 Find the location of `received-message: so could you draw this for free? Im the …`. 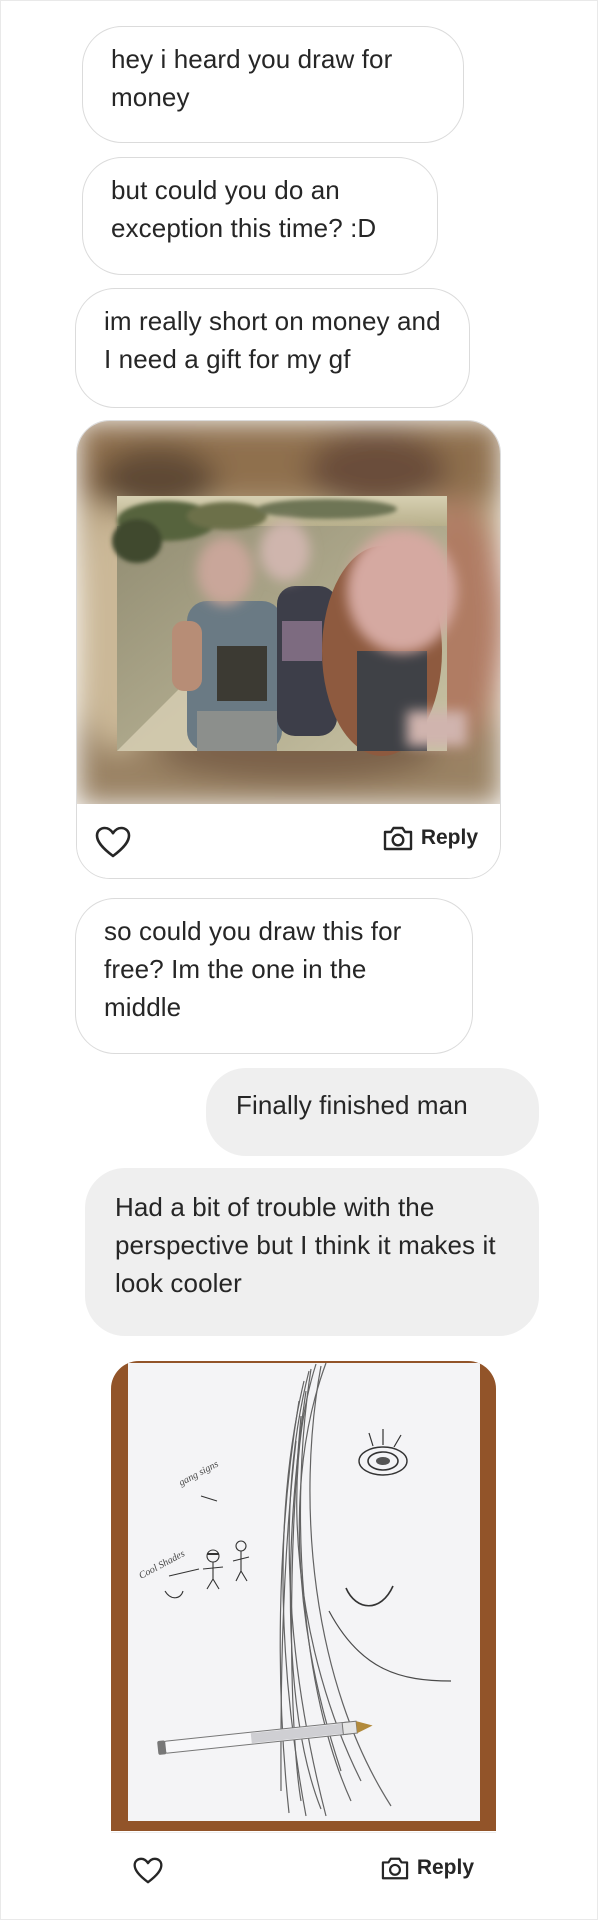

received-message: so could you draw this for free? Im the … is located at coordinates (274, 976).